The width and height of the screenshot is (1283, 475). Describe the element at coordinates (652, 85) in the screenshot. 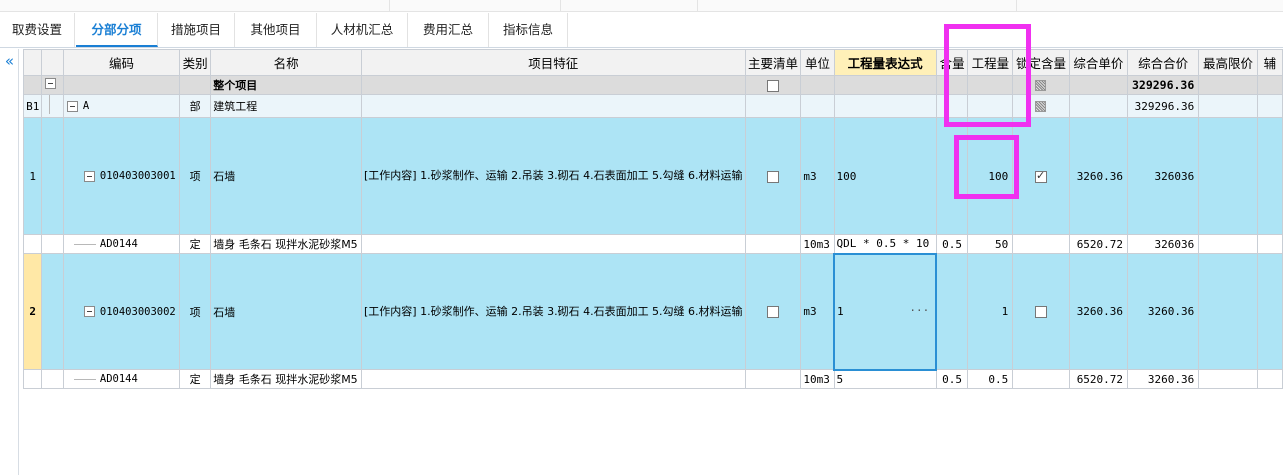

I see `table-row-total: 整个项目 329296.36` at that location.